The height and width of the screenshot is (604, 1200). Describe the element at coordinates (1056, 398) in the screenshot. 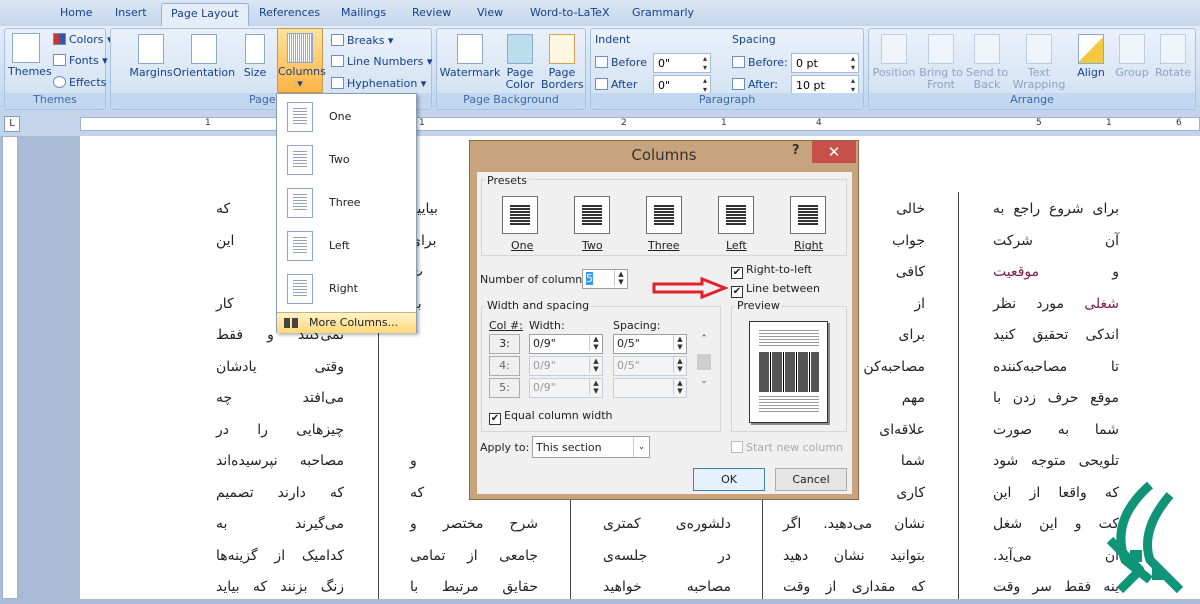

I see `text-line: موقع حرف زدن با` at that location.